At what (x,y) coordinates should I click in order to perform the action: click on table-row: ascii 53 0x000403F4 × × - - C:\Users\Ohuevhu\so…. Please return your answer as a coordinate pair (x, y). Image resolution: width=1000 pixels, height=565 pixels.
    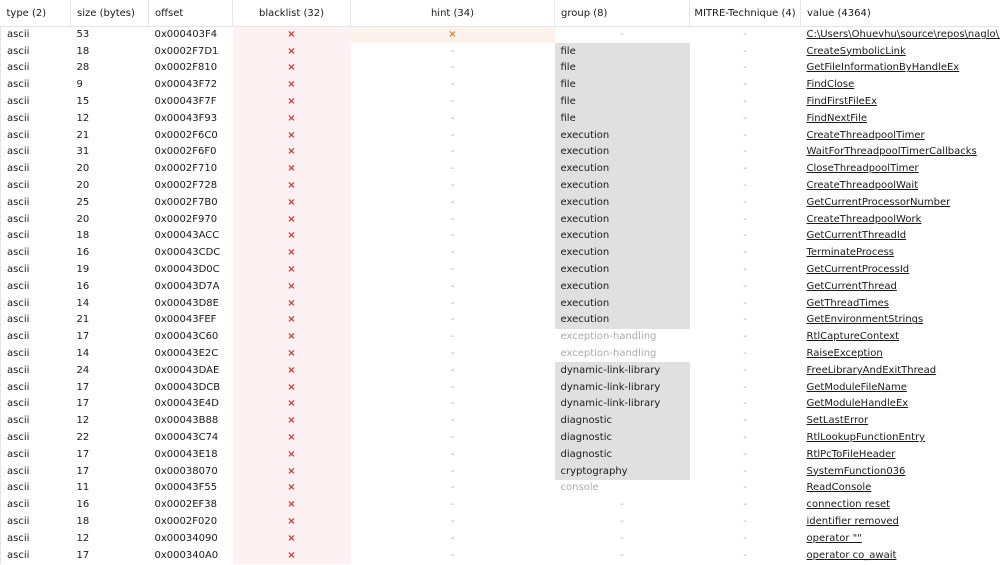
    Looking at the image, I should click on (500, 35).